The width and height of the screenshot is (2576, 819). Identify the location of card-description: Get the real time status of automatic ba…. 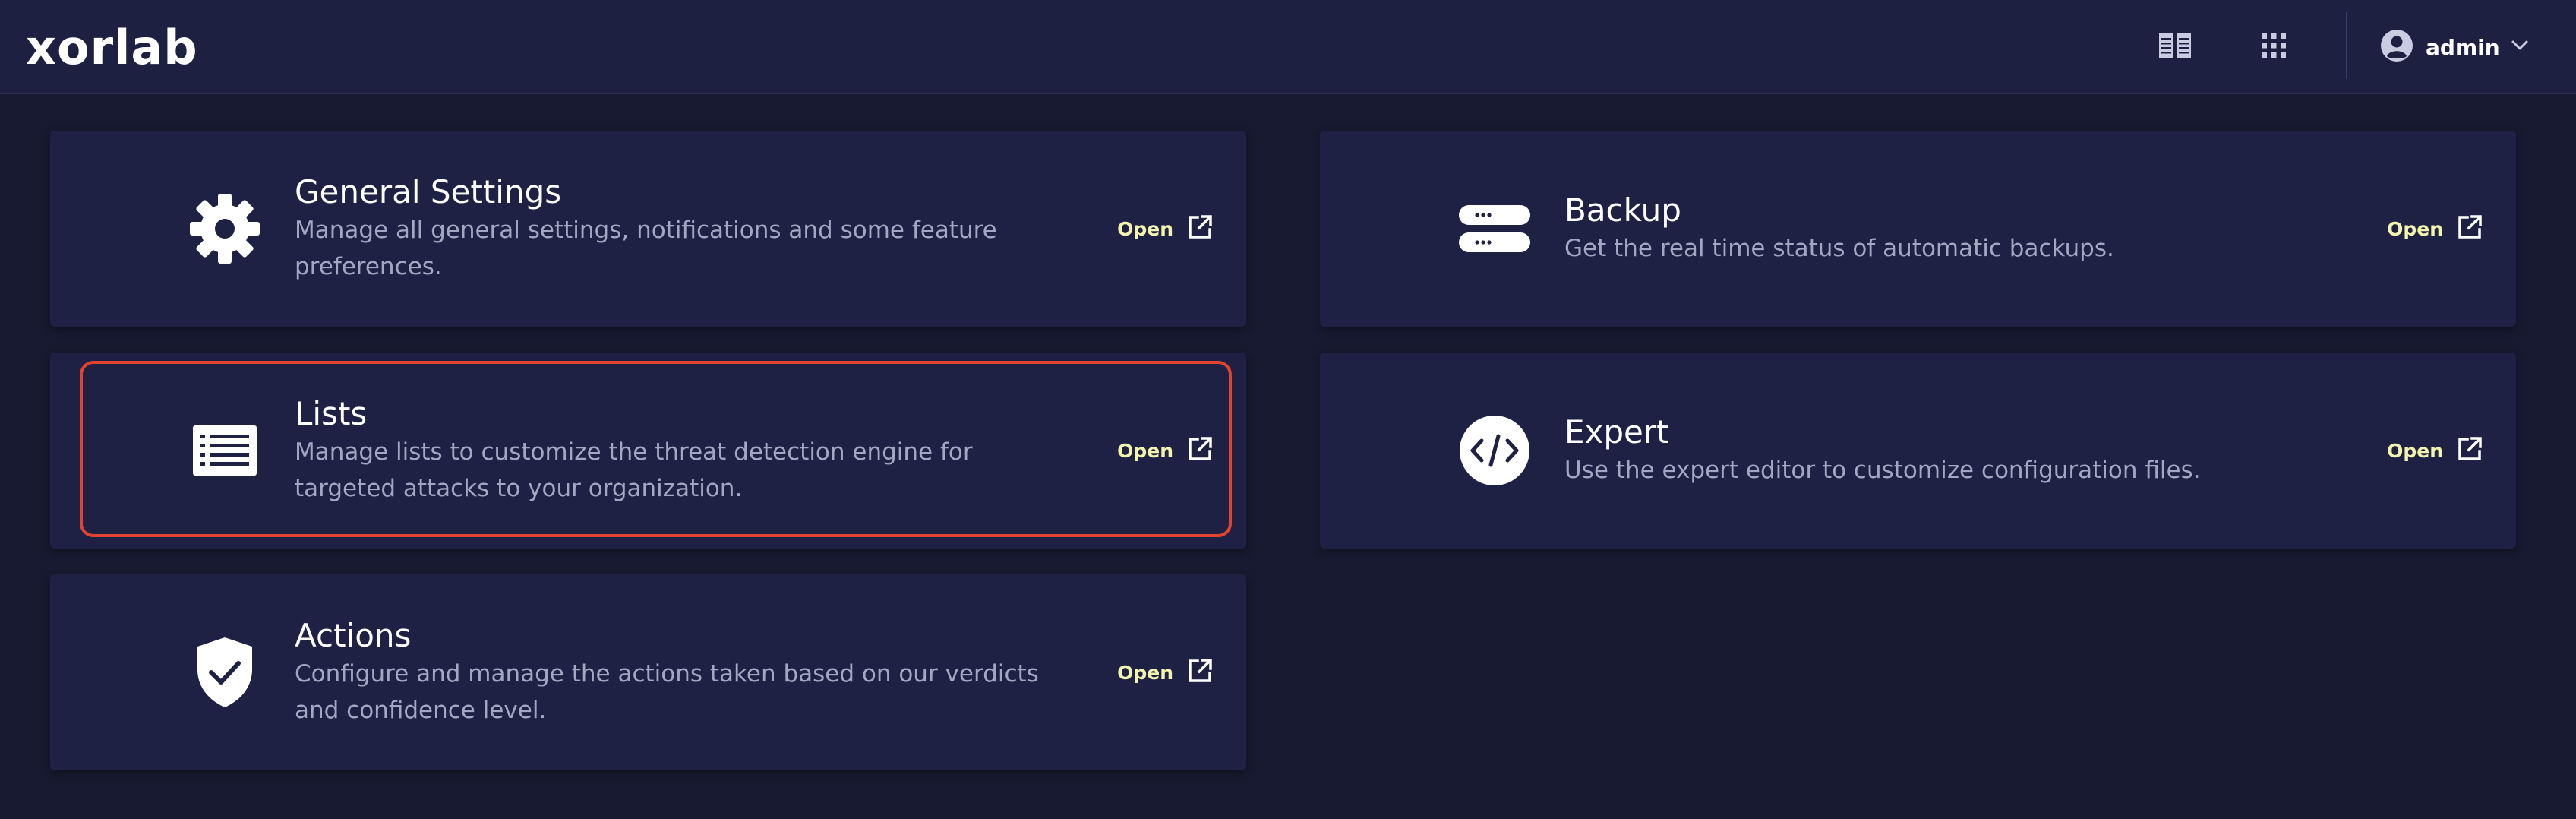
(1839, 248).